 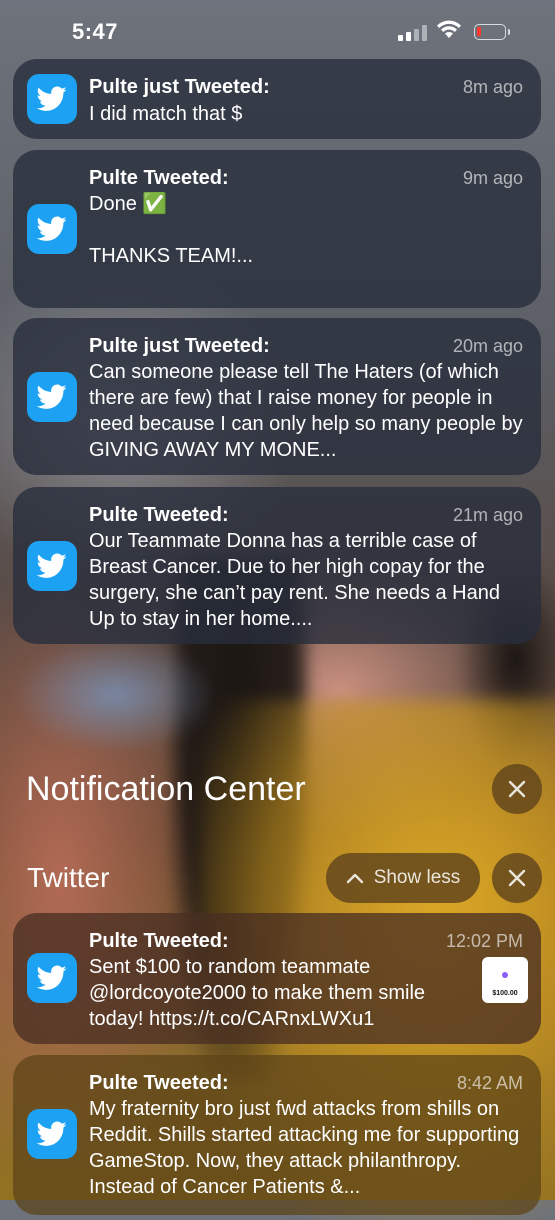 I want to click on notification-time: 8m ago, so click(x=492, y=87).